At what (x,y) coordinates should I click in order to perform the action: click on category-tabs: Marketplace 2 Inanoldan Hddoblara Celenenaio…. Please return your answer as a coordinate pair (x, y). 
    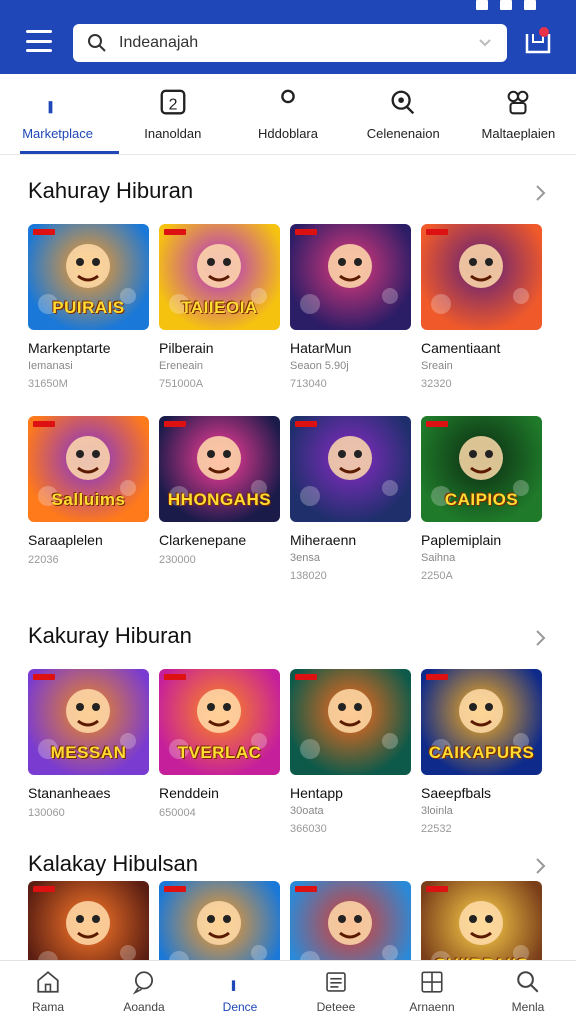
    Looking at the image, I should click on (288, 114).